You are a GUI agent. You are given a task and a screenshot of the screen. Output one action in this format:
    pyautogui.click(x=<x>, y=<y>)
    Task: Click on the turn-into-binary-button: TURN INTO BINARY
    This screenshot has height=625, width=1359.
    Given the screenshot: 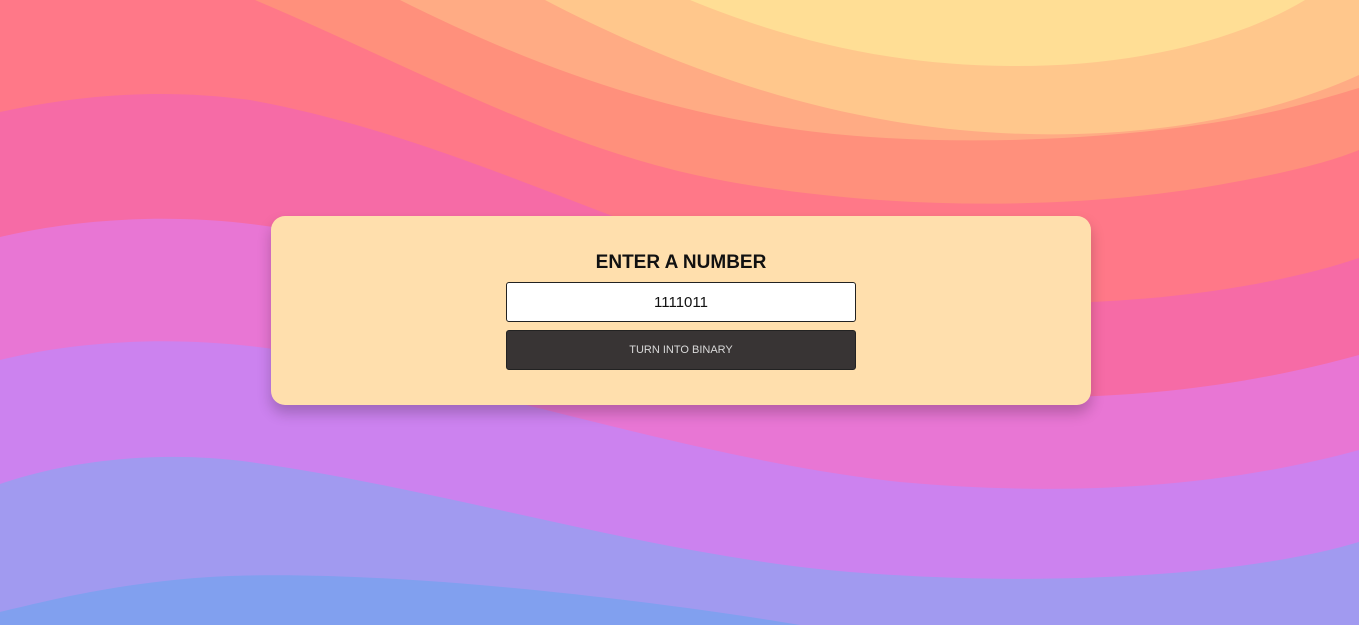 What is the action you would take?
    pyautogui.click(x=681, y=350)
    